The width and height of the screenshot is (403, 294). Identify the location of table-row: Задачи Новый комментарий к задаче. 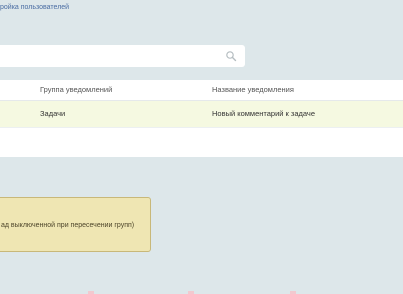
(201, 114).